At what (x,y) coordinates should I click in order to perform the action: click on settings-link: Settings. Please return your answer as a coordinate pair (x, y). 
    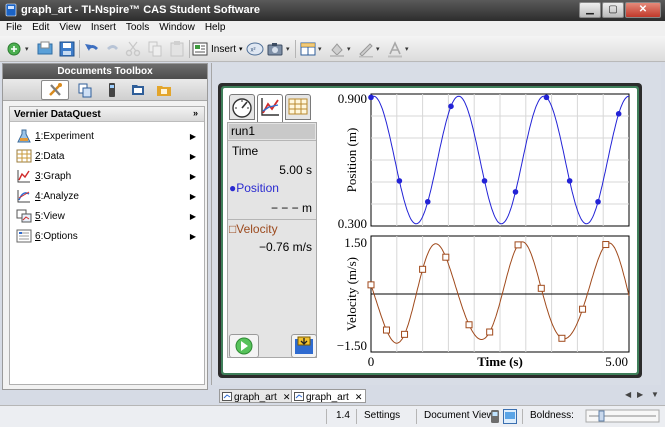
    Looking at the image, I should click on (382, 415).